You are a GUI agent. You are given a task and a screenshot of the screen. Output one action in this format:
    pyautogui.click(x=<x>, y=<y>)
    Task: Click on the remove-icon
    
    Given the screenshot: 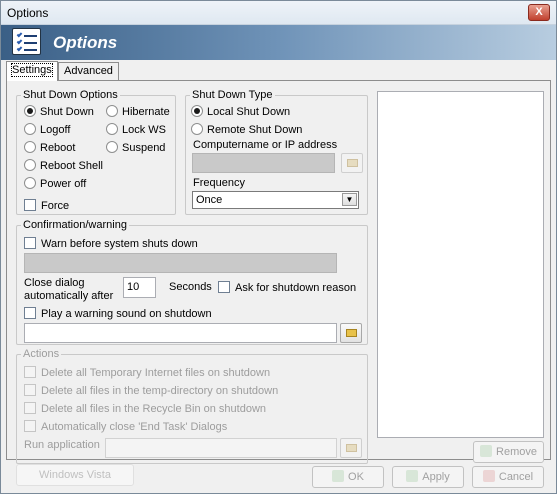 What is the action you would take?
    pyautogui.click(x=486, y=451)
    